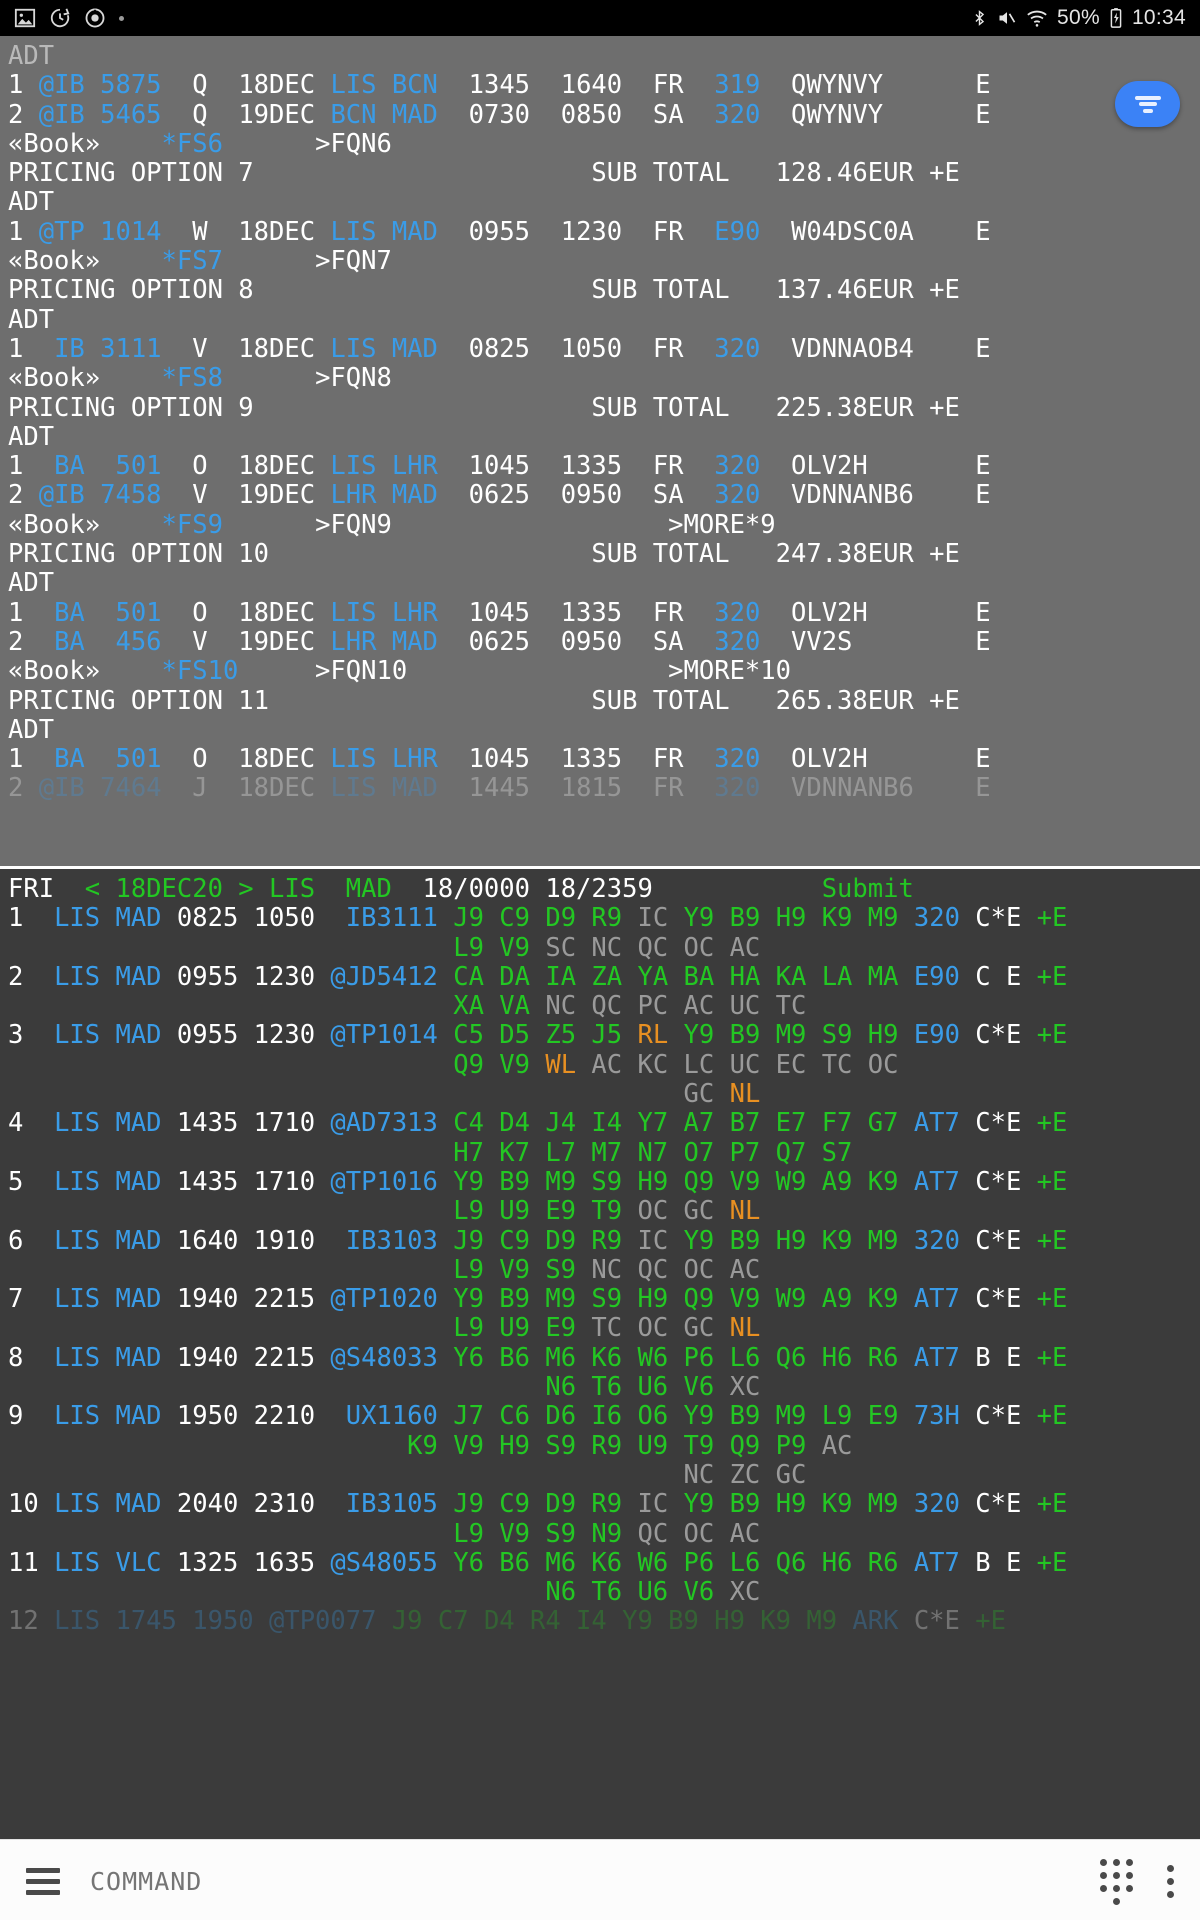 This screenshot has height=1920, width=1200. What do you see at coordinates (43, 1881) in the screenshot?
I see `hamburger-menu-icon` at bounding box center [43, 1881].